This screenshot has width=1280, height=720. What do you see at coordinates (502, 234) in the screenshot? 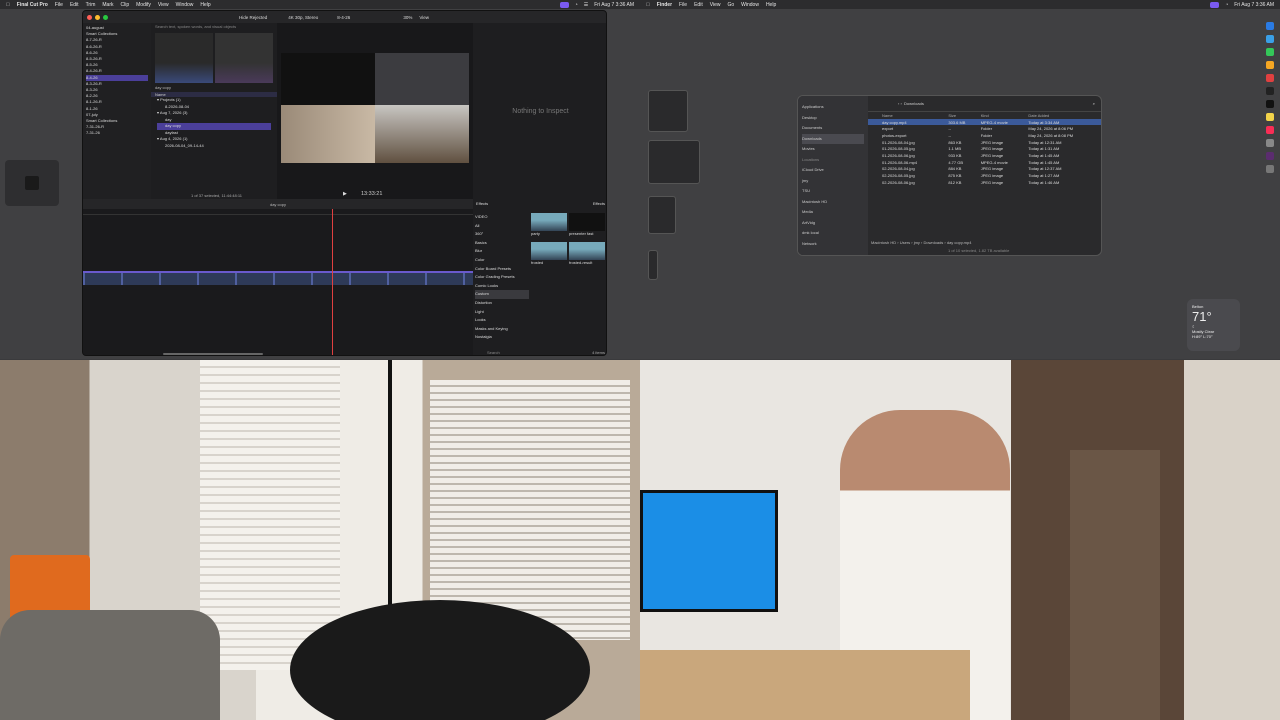
I see `effects-category: 360°` at bounding box center [502, 234].